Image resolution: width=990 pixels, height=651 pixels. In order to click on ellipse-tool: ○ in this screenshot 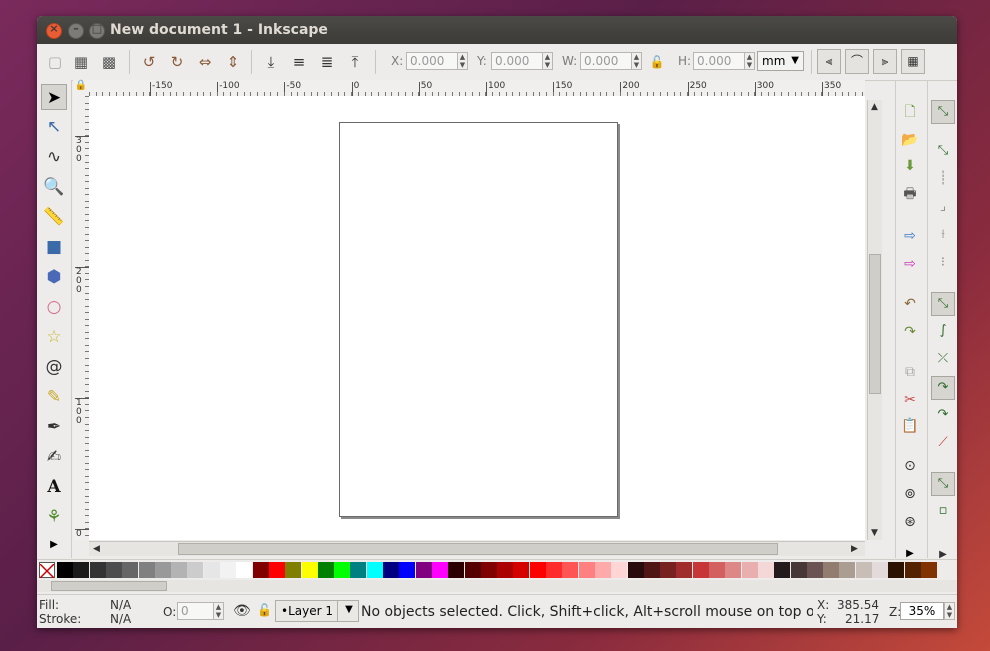, I will do `click(54, 307)`.